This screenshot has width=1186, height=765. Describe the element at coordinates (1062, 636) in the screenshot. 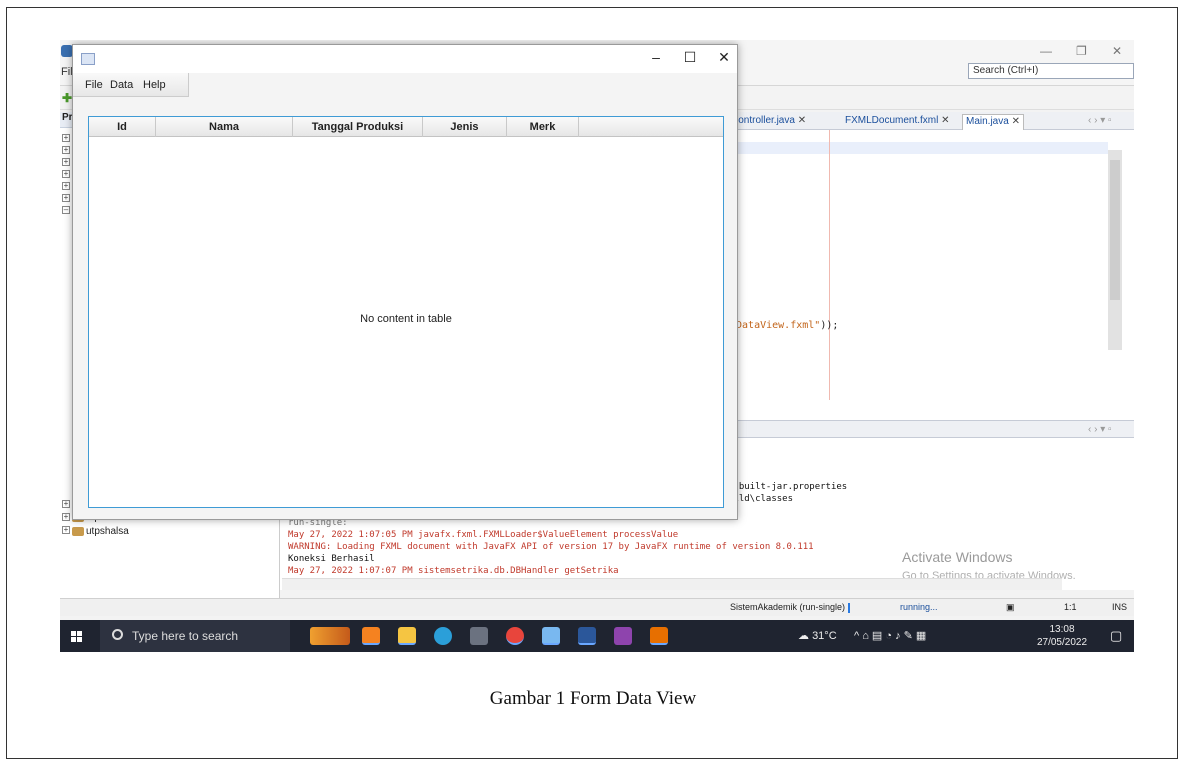

I see `taskbar-clock: 13:08 27/05/2022` at that location.